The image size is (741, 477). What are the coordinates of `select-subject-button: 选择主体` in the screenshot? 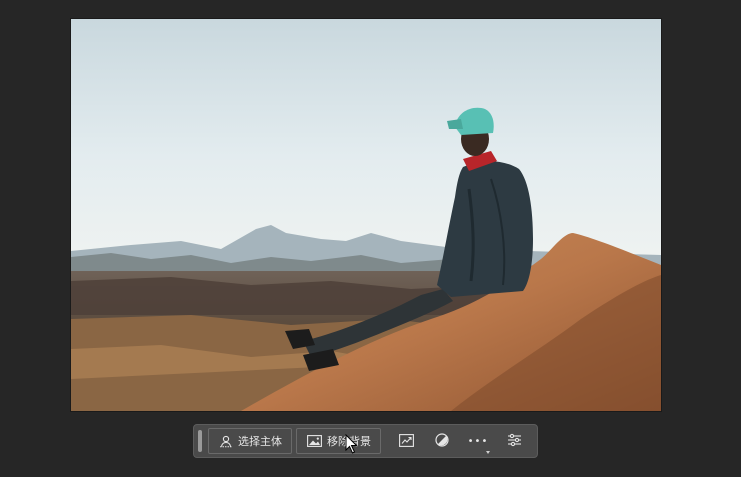 It's located at (250, 441).